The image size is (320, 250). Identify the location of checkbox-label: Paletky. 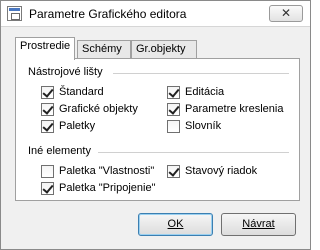
(77, 126).